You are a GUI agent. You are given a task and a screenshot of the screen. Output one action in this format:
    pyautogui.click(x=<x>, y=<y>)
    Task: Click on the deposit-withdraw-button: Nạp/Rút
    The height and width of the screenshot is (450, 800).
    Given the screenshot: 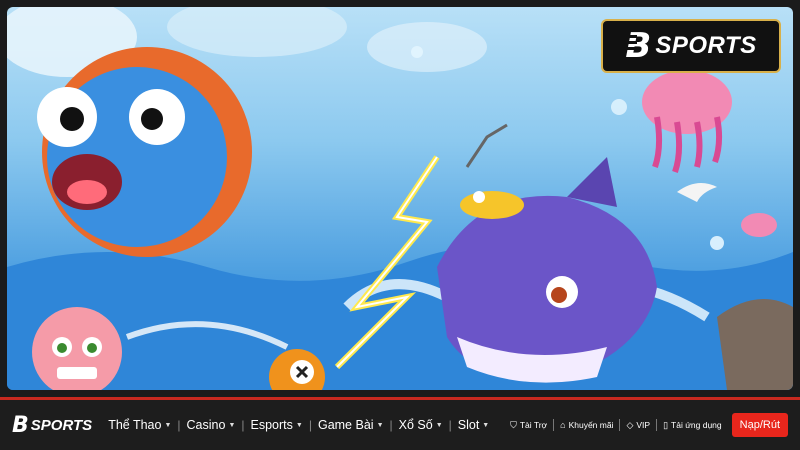 What is the action you would take?
    pyautogui.click(x=759, y=425)
    